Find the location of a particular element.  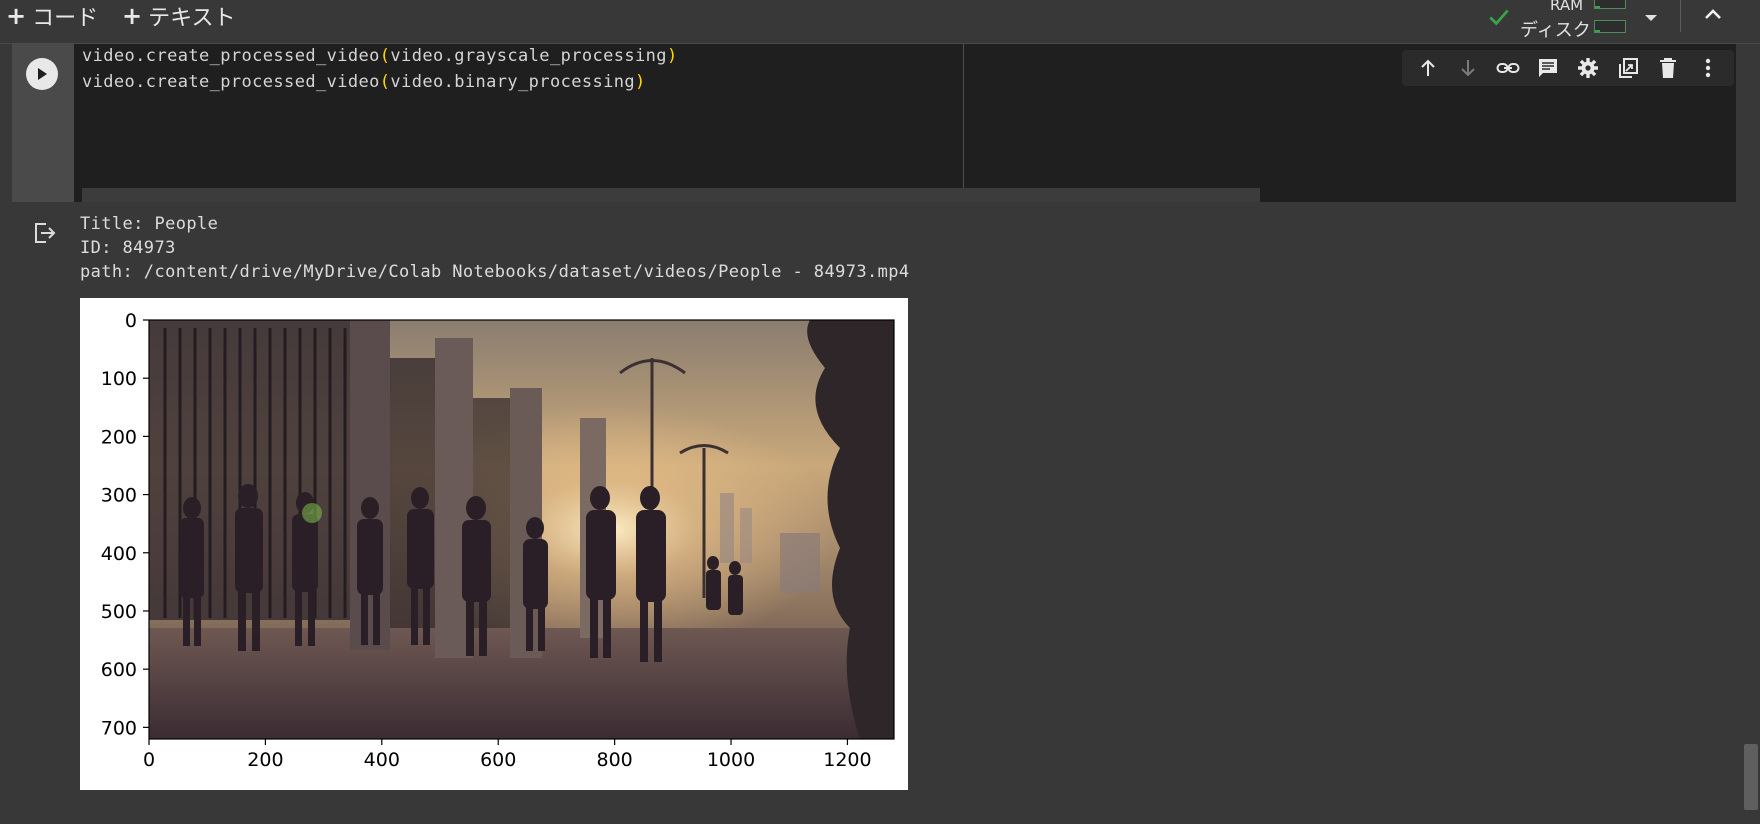

move-down-button is located at coordinates (1468, 68).